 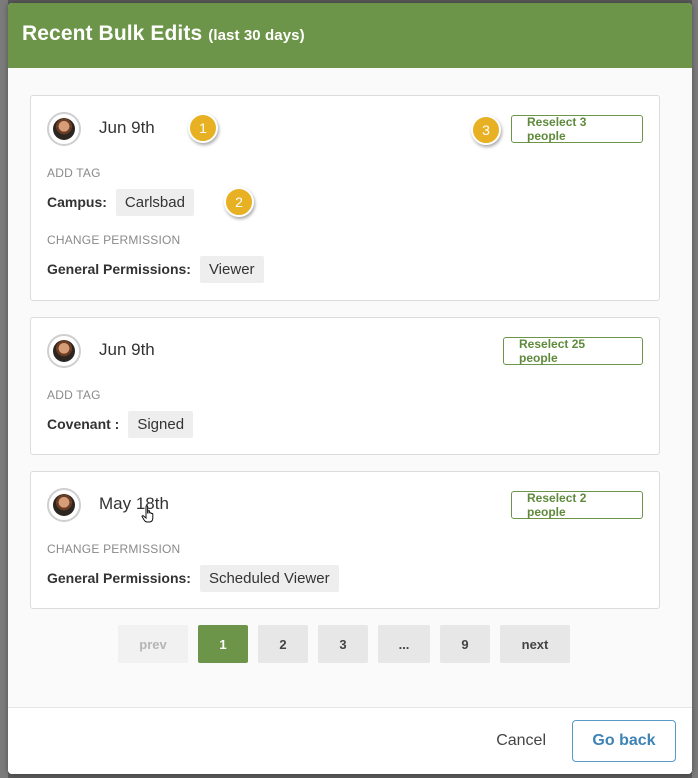 What do you see at coordinates (239, 202) in the screenshot?
I see `callout-marker-2: 2` at bounding box center [239, 202].